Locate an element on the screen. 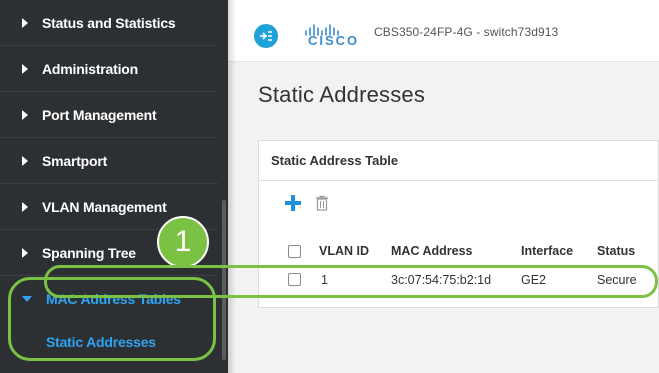 The width and height of the screenshot is (659, 373). device-name: CBS350-24FP-4G - switch73d913 is located at coordinates (466, 32).